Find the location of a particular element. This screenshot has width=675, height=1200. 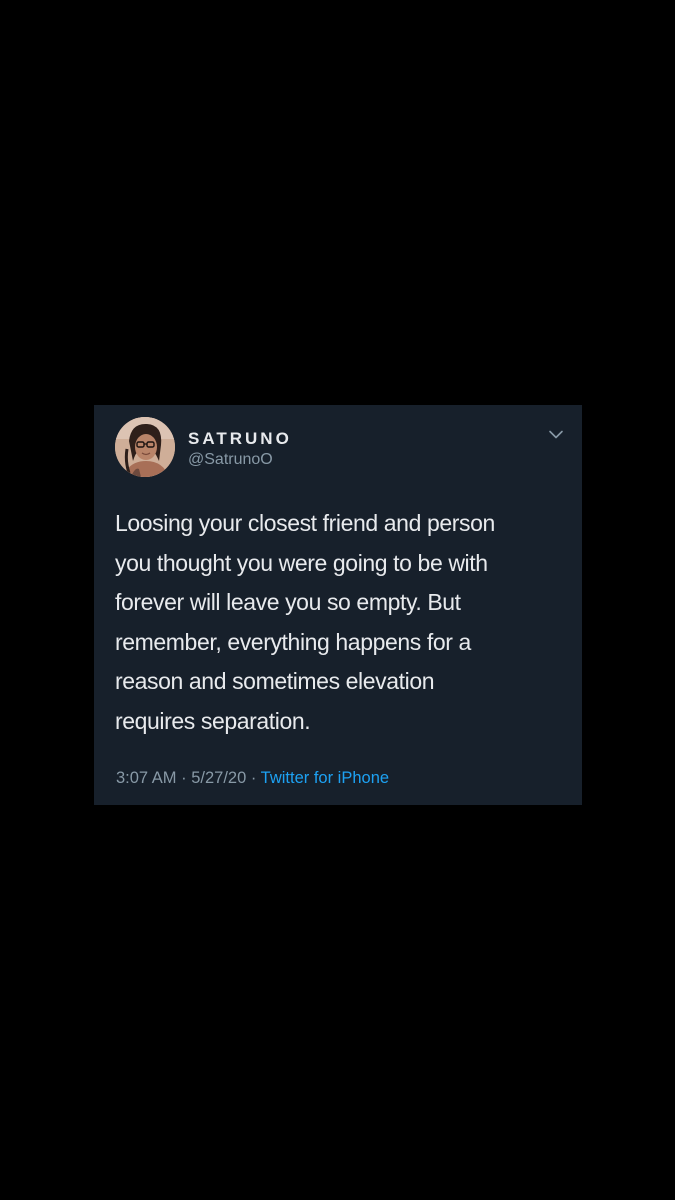

tweet-date: 5/27/20 is located at coordinates (218, 778).